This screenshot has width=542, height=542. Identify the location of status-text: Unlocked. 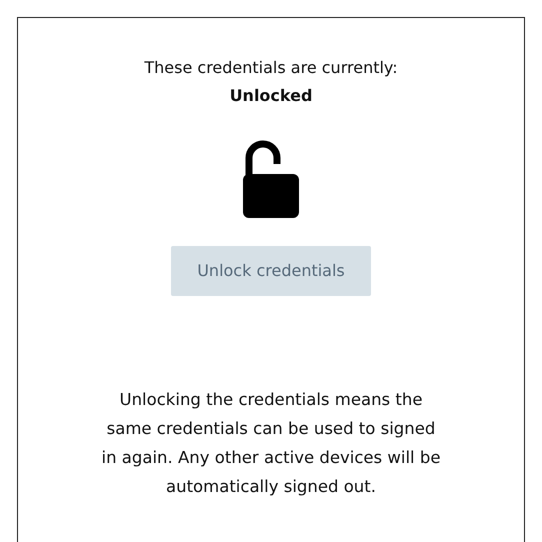
(271, 96).